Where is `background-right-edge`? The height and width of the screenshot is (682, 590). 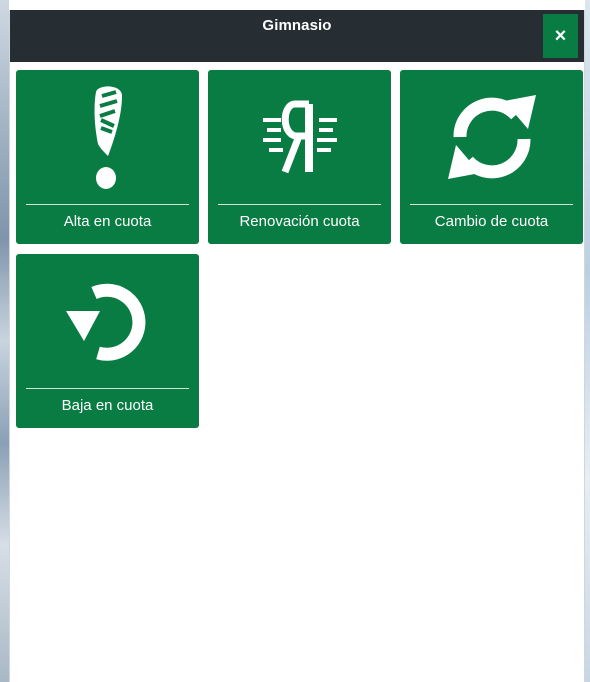
background-right-edge is located at coordinates (587, 341).